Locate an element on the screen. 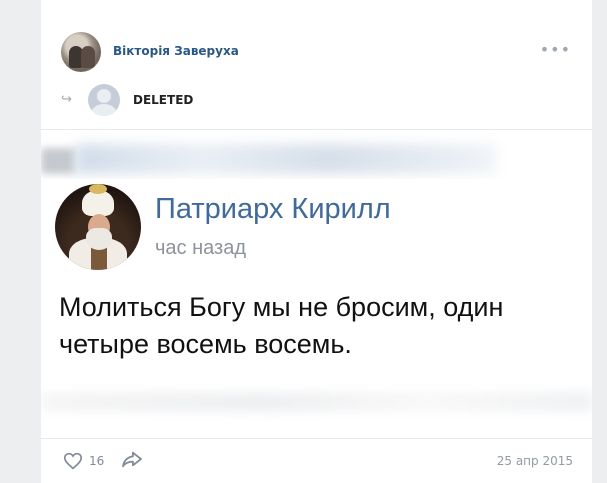 The width and height of the screenshot is (607, 483). screenshot-time: час назад is located at coordinates (201, 248).